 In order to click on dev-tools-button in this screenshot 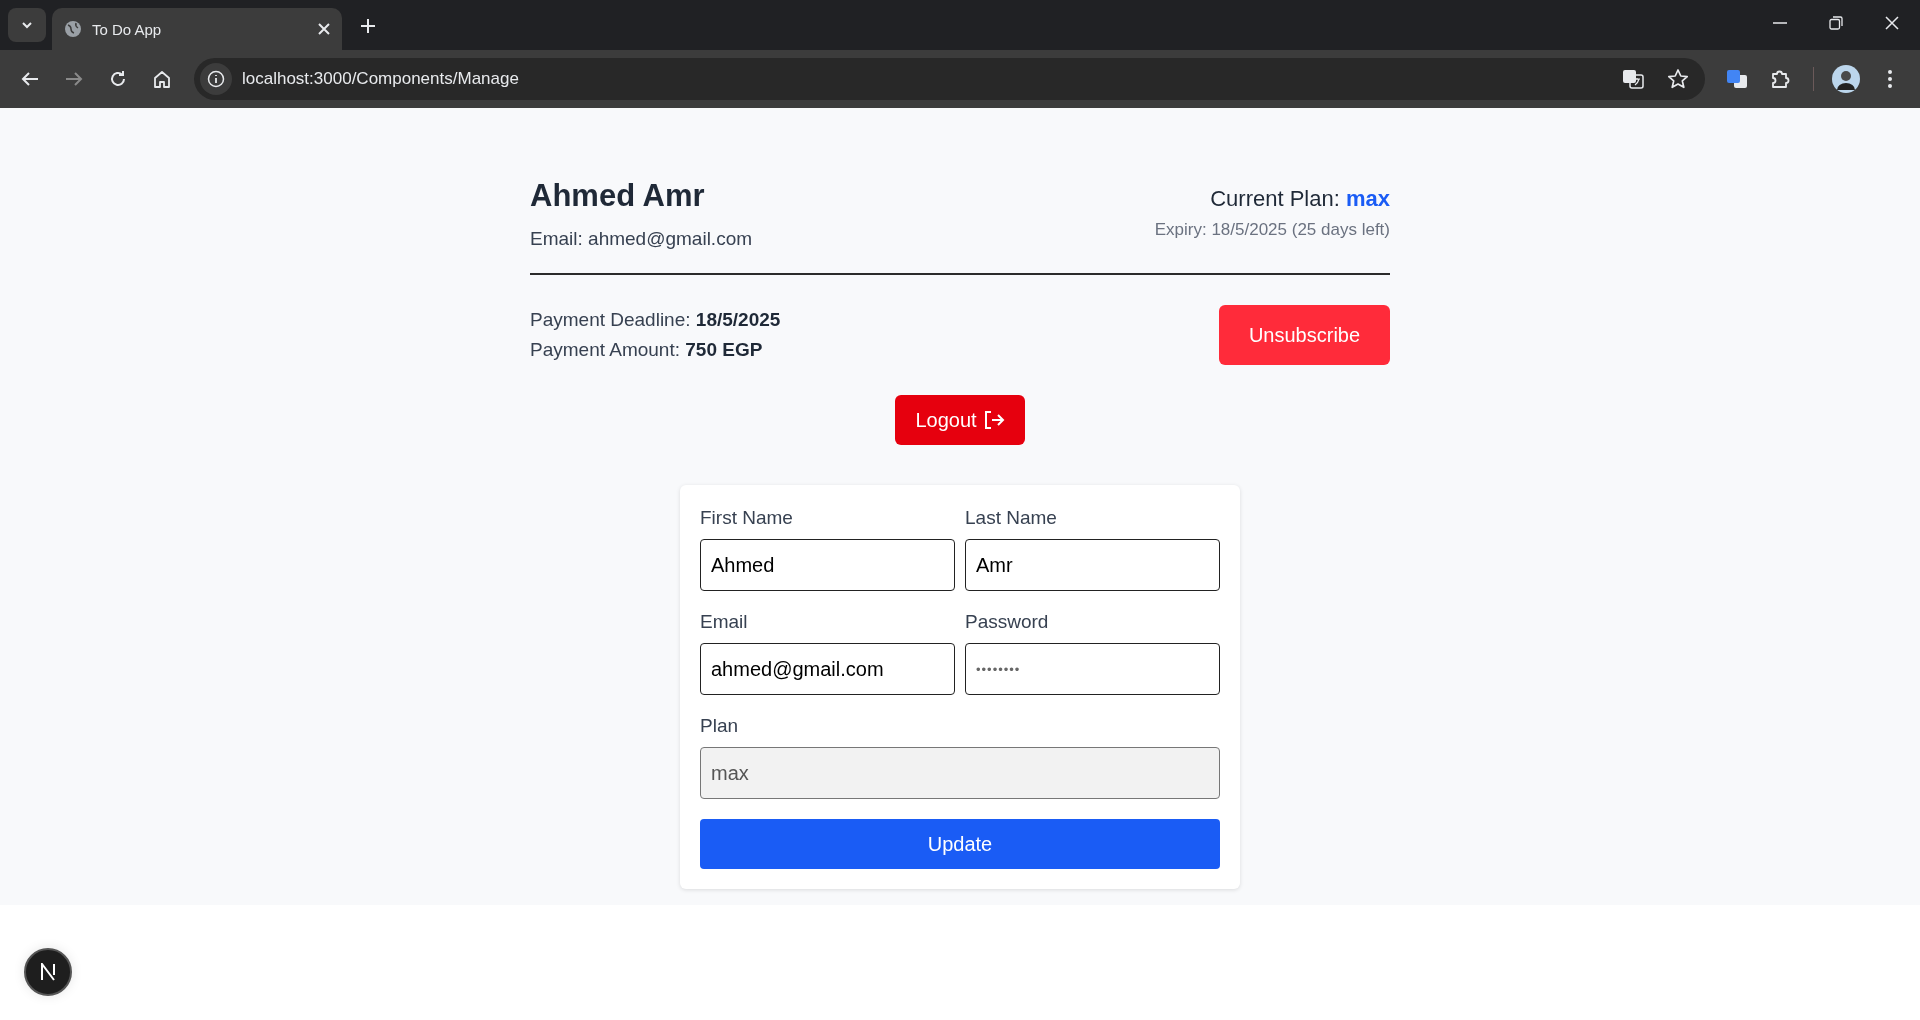, I will do `click(48, 972)`.